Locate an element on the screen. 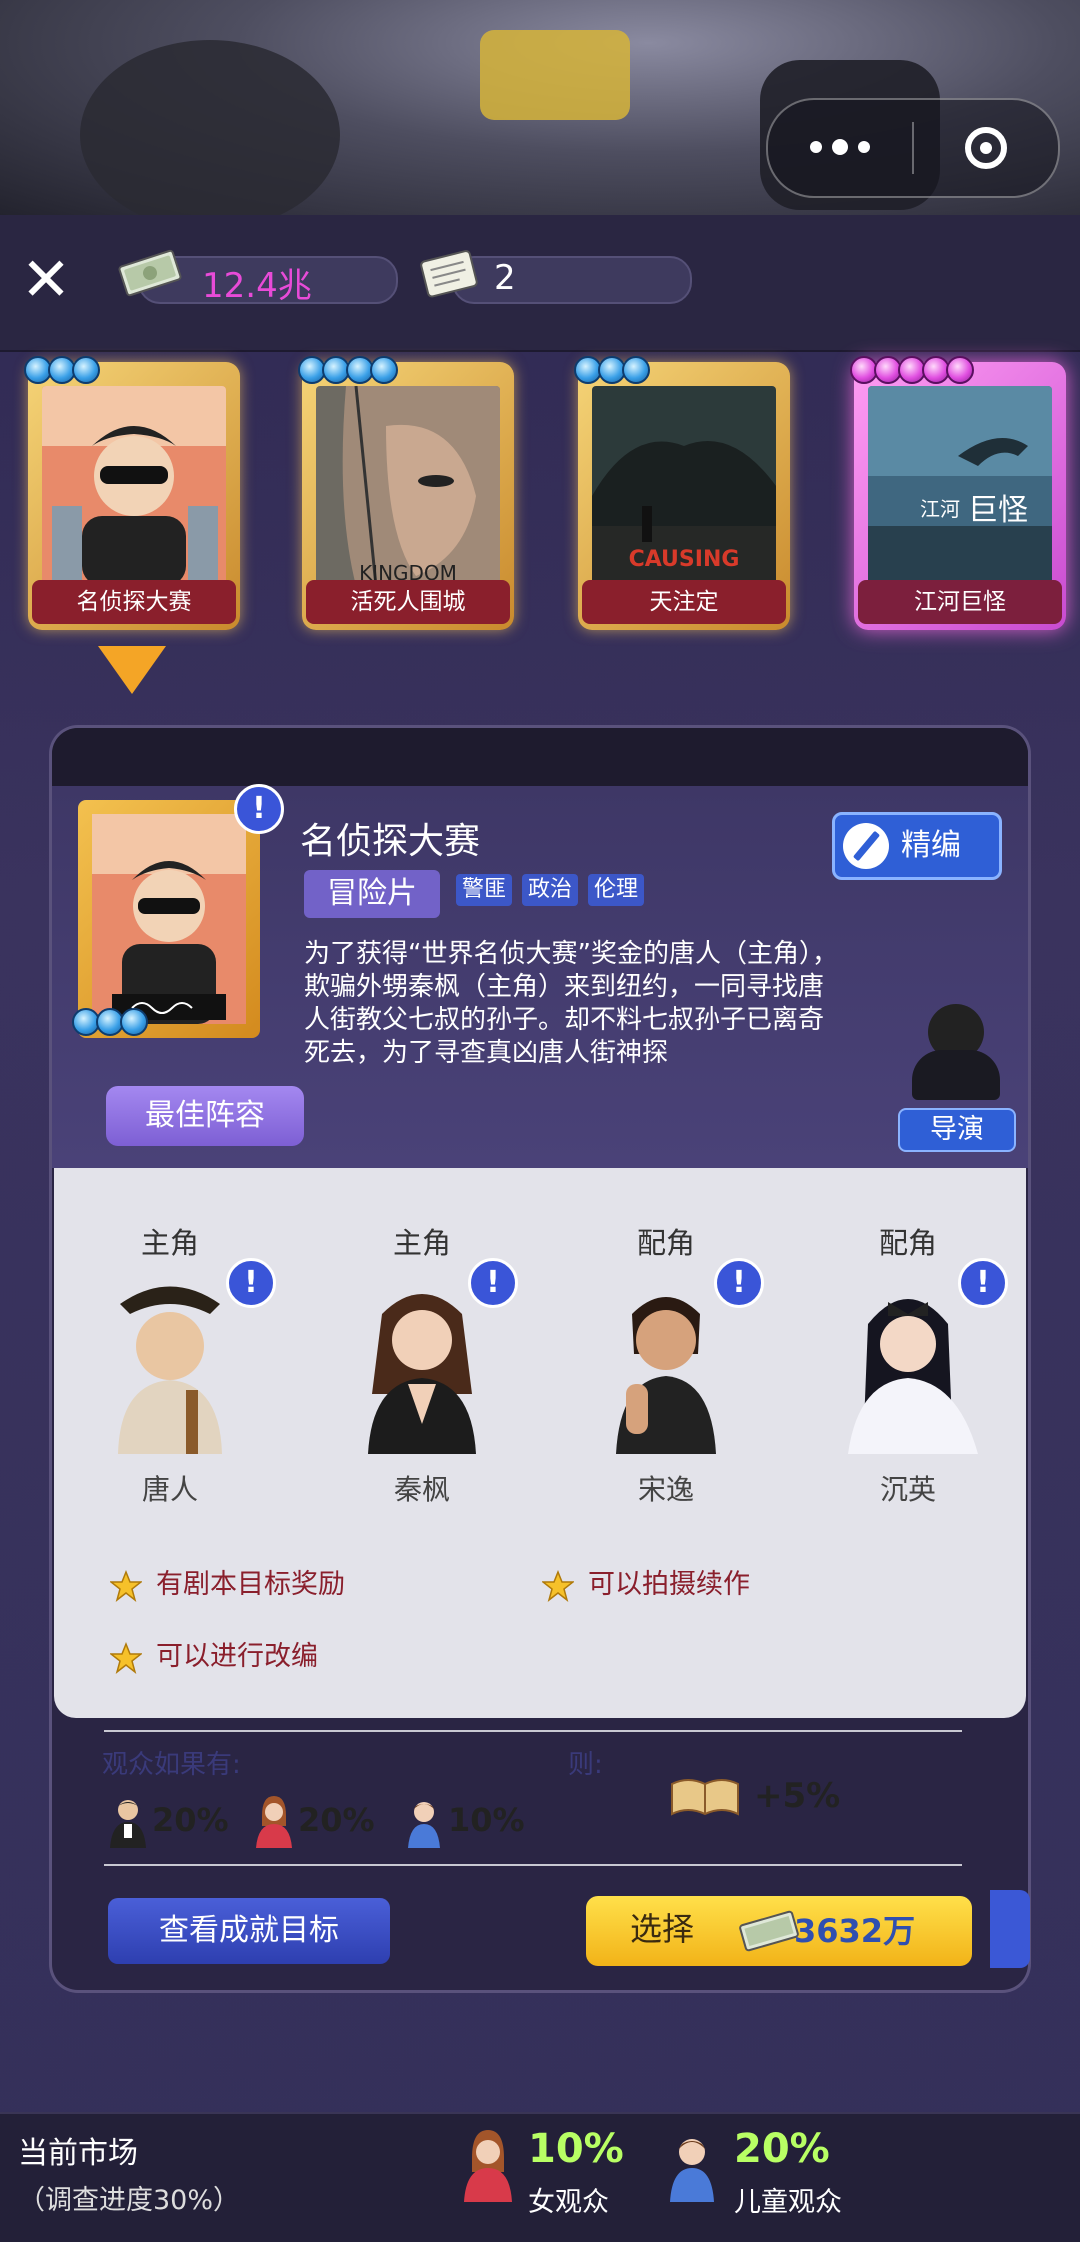  bonus-item: 有剧本目标奖励 is located at coordinates (227, 1582).